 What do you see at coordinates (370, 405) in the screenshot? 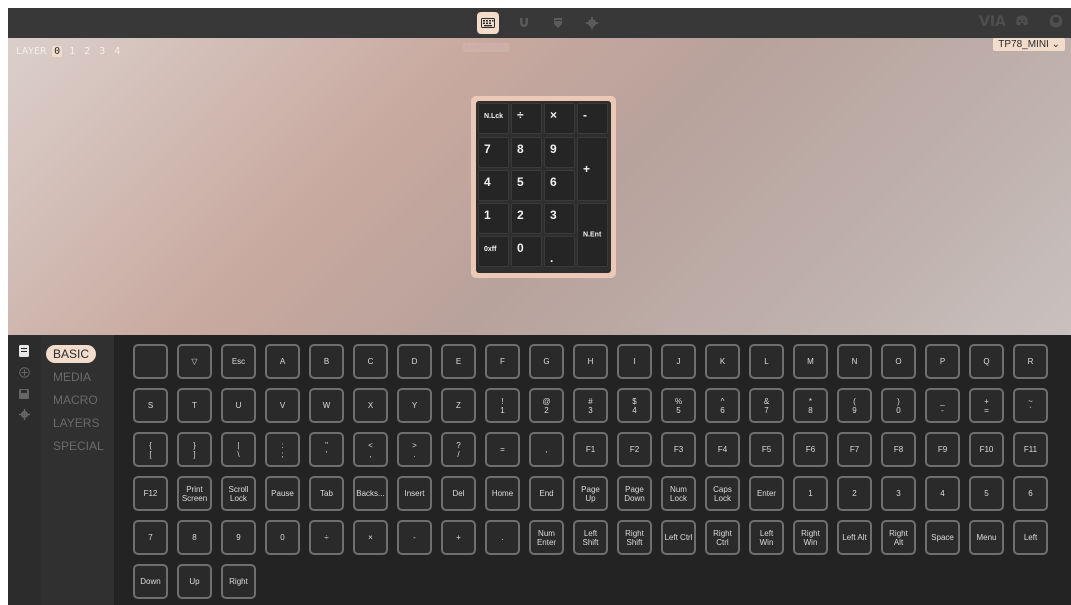
I see `keycode-button: X` at bounding box center [370, 405].